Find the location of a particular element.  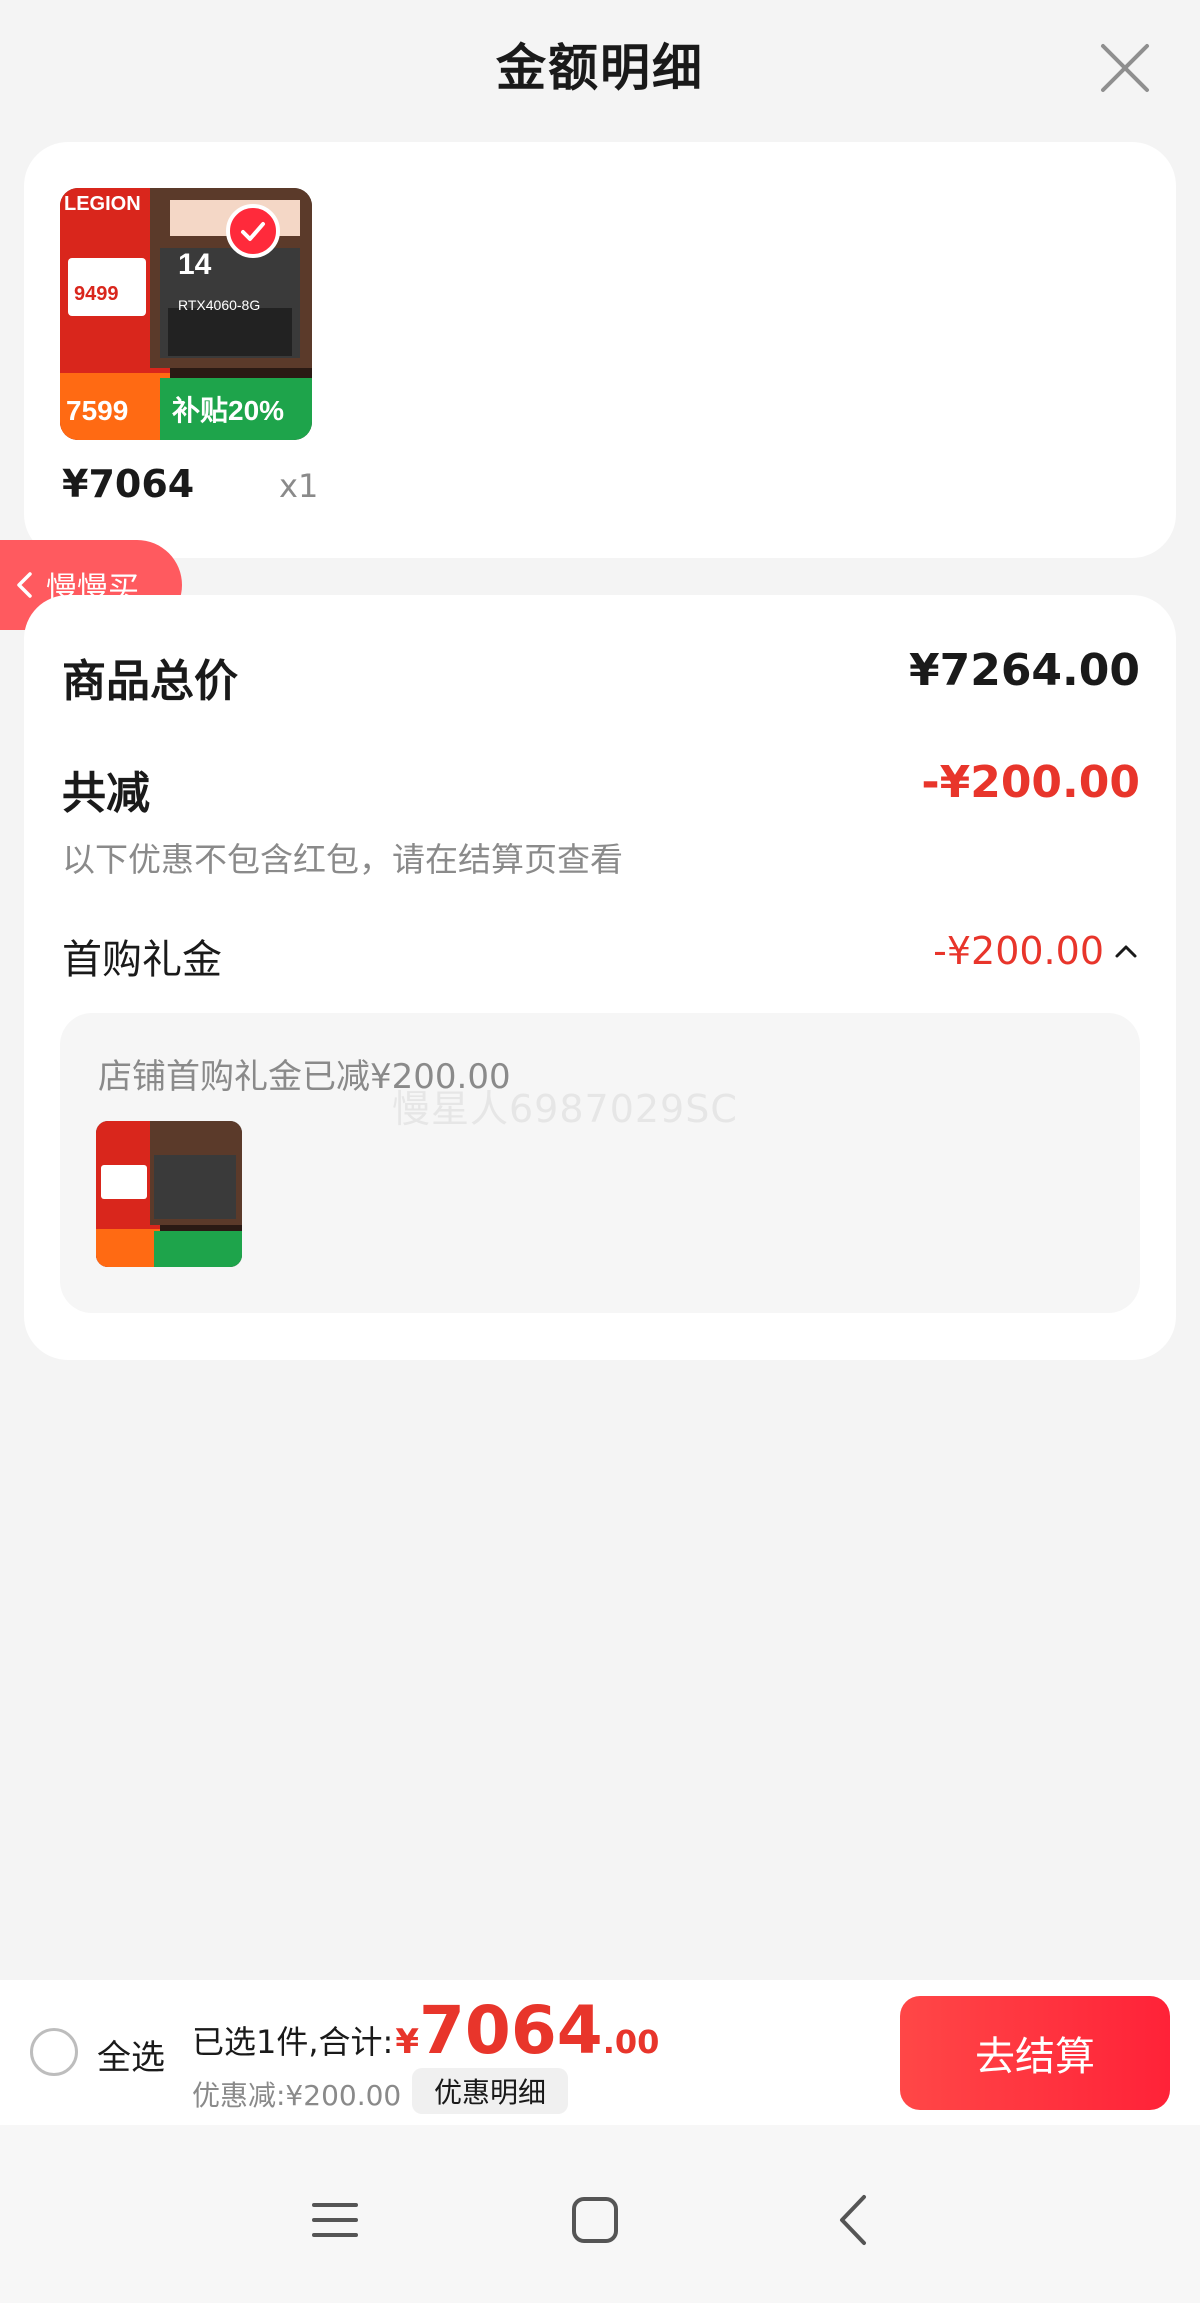

thumb-promo-price: 9499 is located at coordinates (96, 294).